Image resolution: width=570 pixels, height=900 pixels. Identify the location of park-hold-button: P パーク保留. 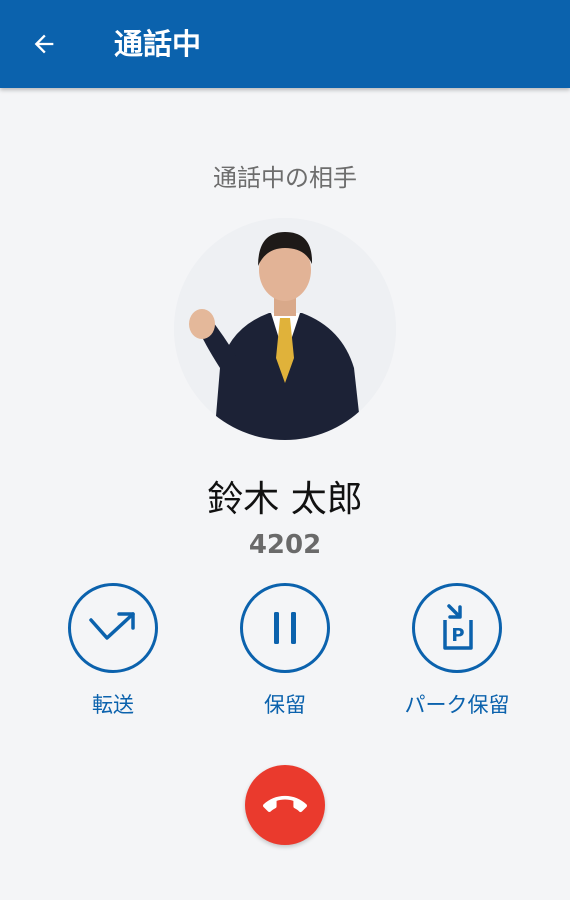
(457, 651).